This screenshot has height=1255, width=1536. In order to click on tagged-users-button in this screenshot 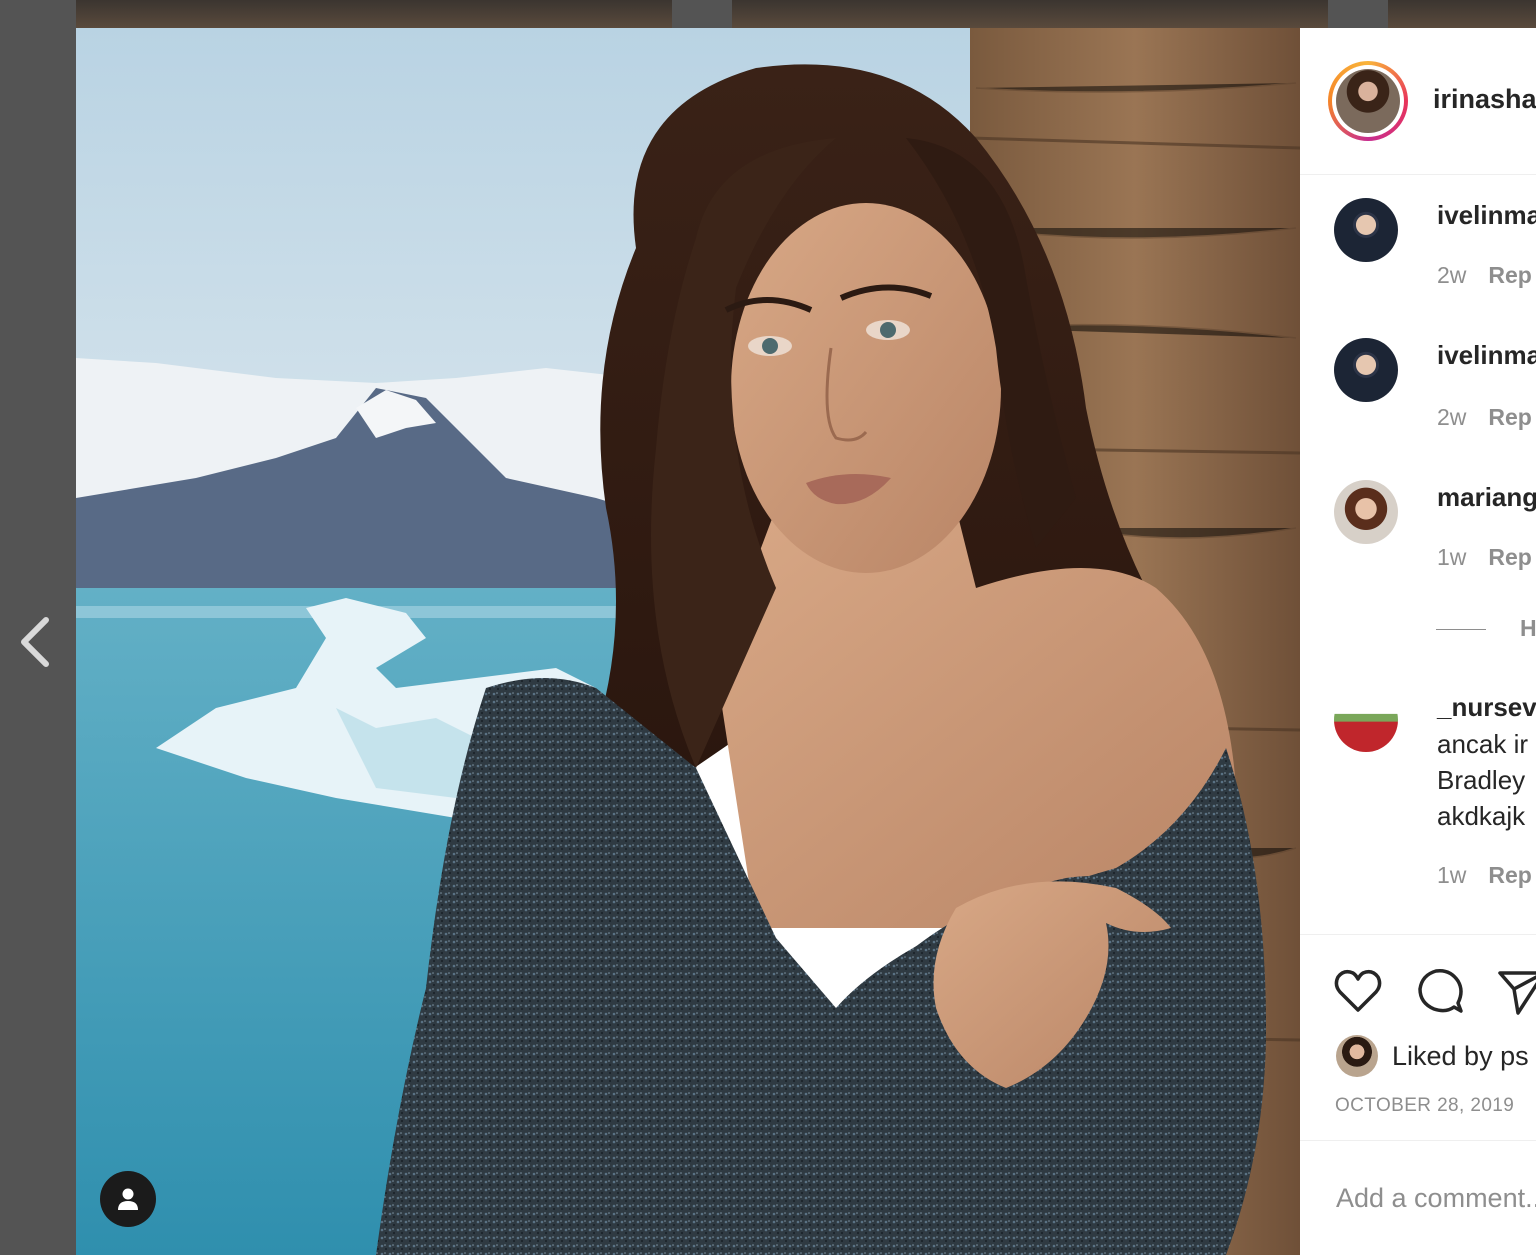, I will do `click(128, 1199)`.